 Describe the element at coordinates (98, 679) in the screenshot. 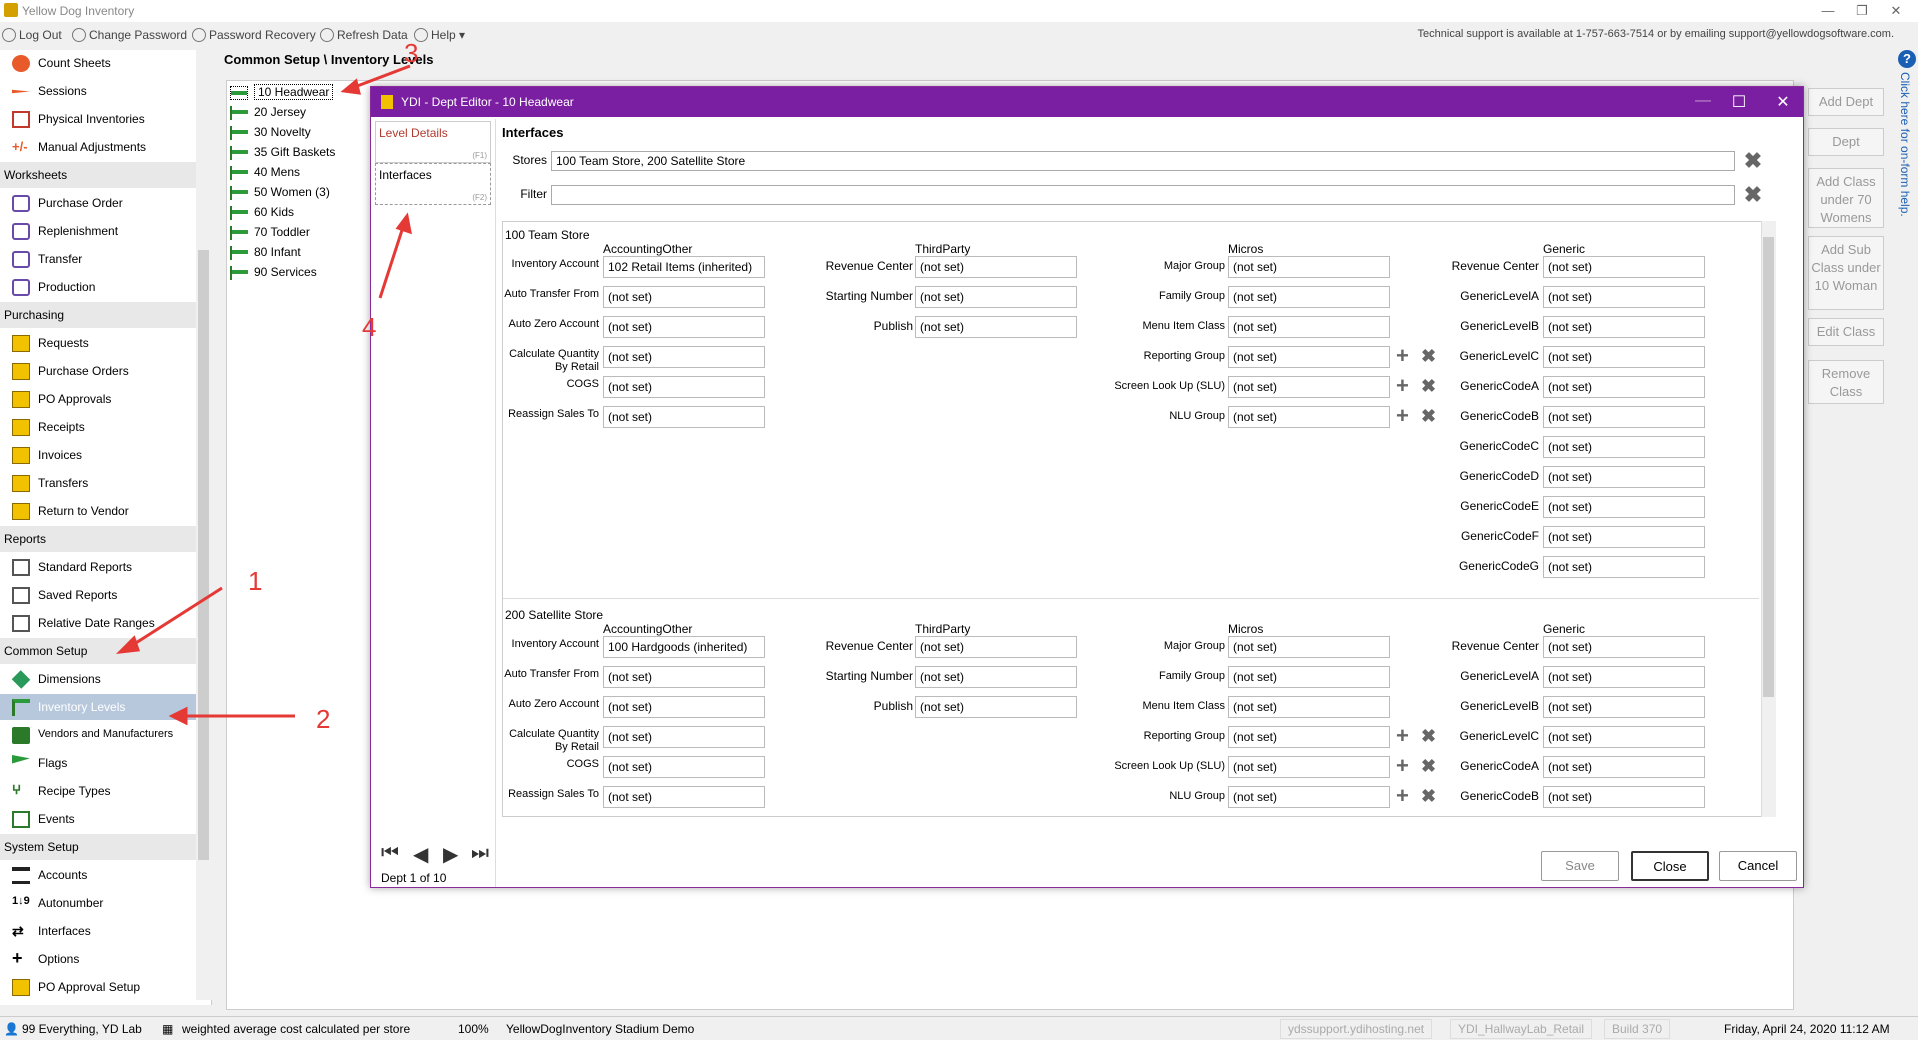

I see `sidebar-item-dimensions: Dimensions` at that location.